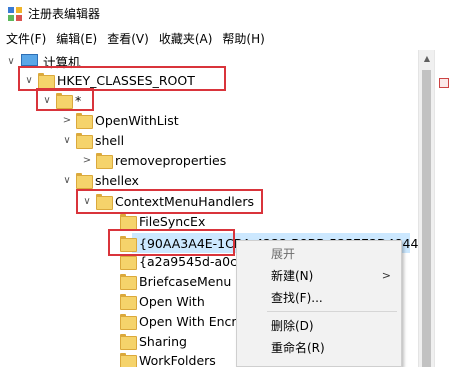 This screenshot has height=367, width=451. I want to click on vertical-scrollbar: ▲, so click(426, 208).